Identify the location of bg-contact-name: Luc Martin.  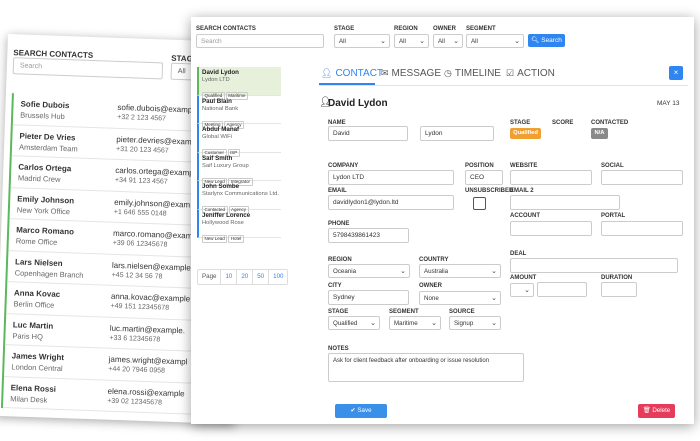
(33, 325).